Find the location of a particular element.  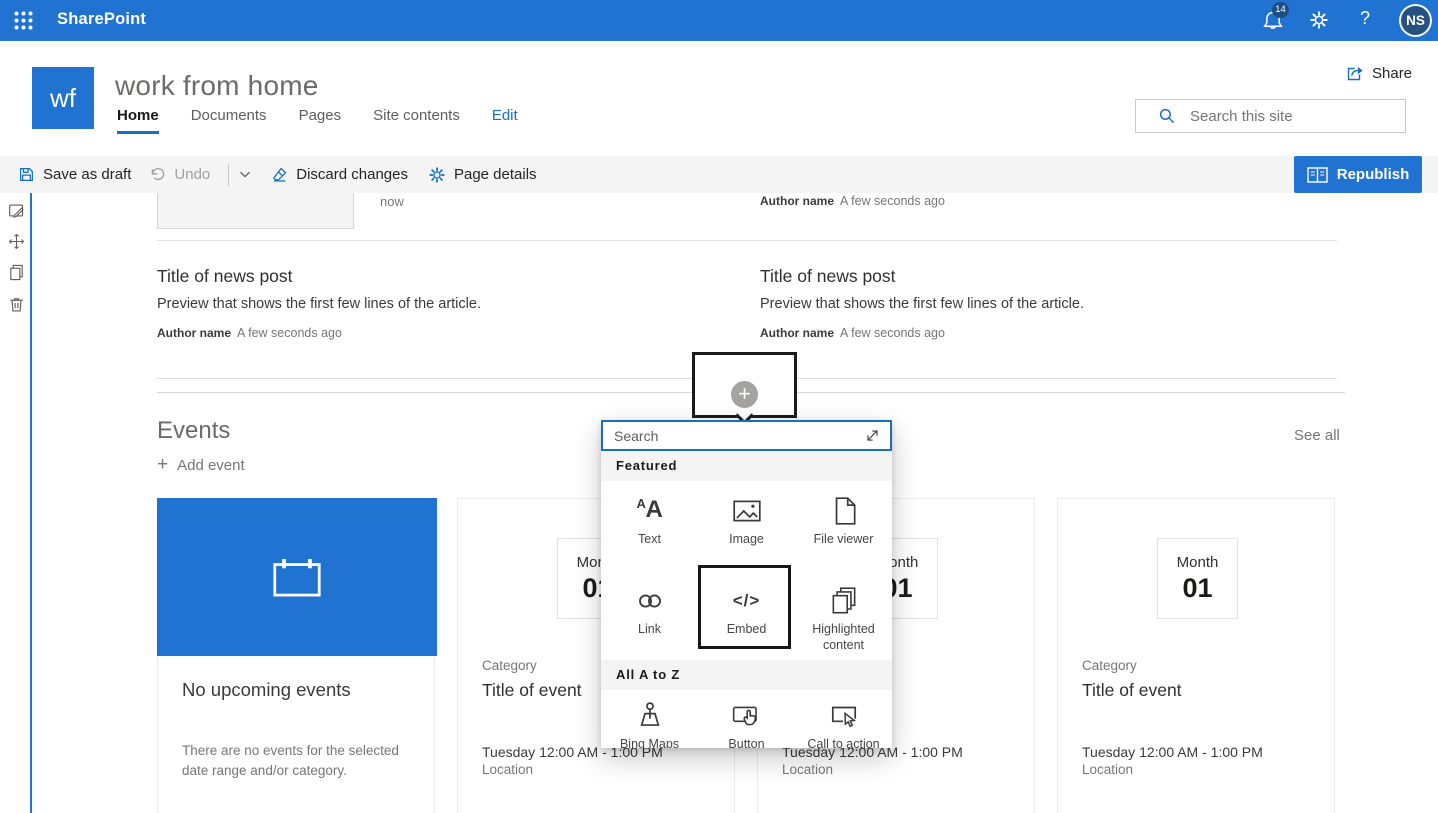

news-divider is located at coordinates (747, 240).